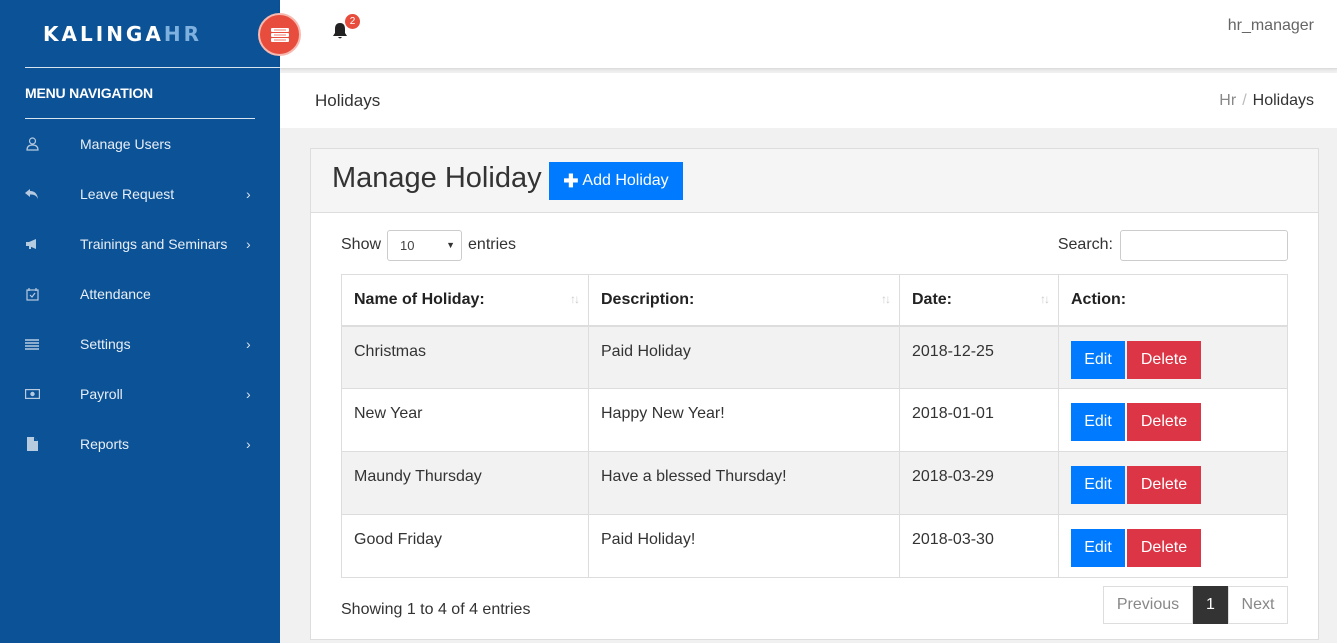  I want to click on card-title: Manage Holiday, so click(437, 178).